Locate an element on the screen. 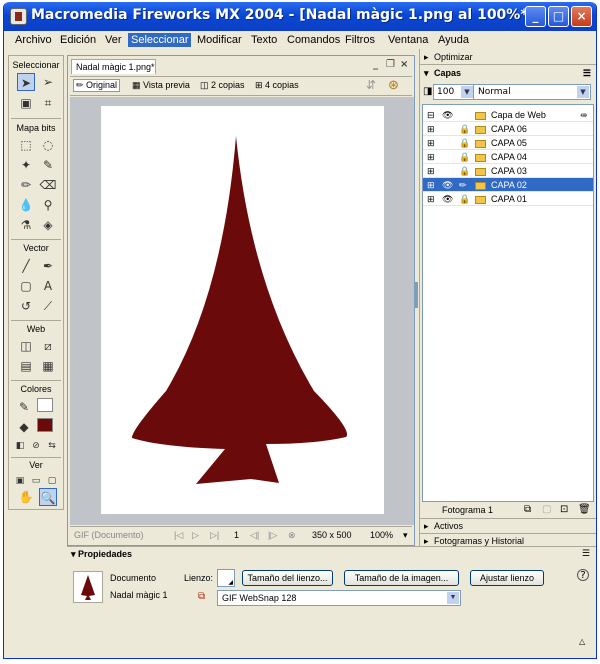  opacity-field: 100 ▼ is located at coordinates (454, 92).